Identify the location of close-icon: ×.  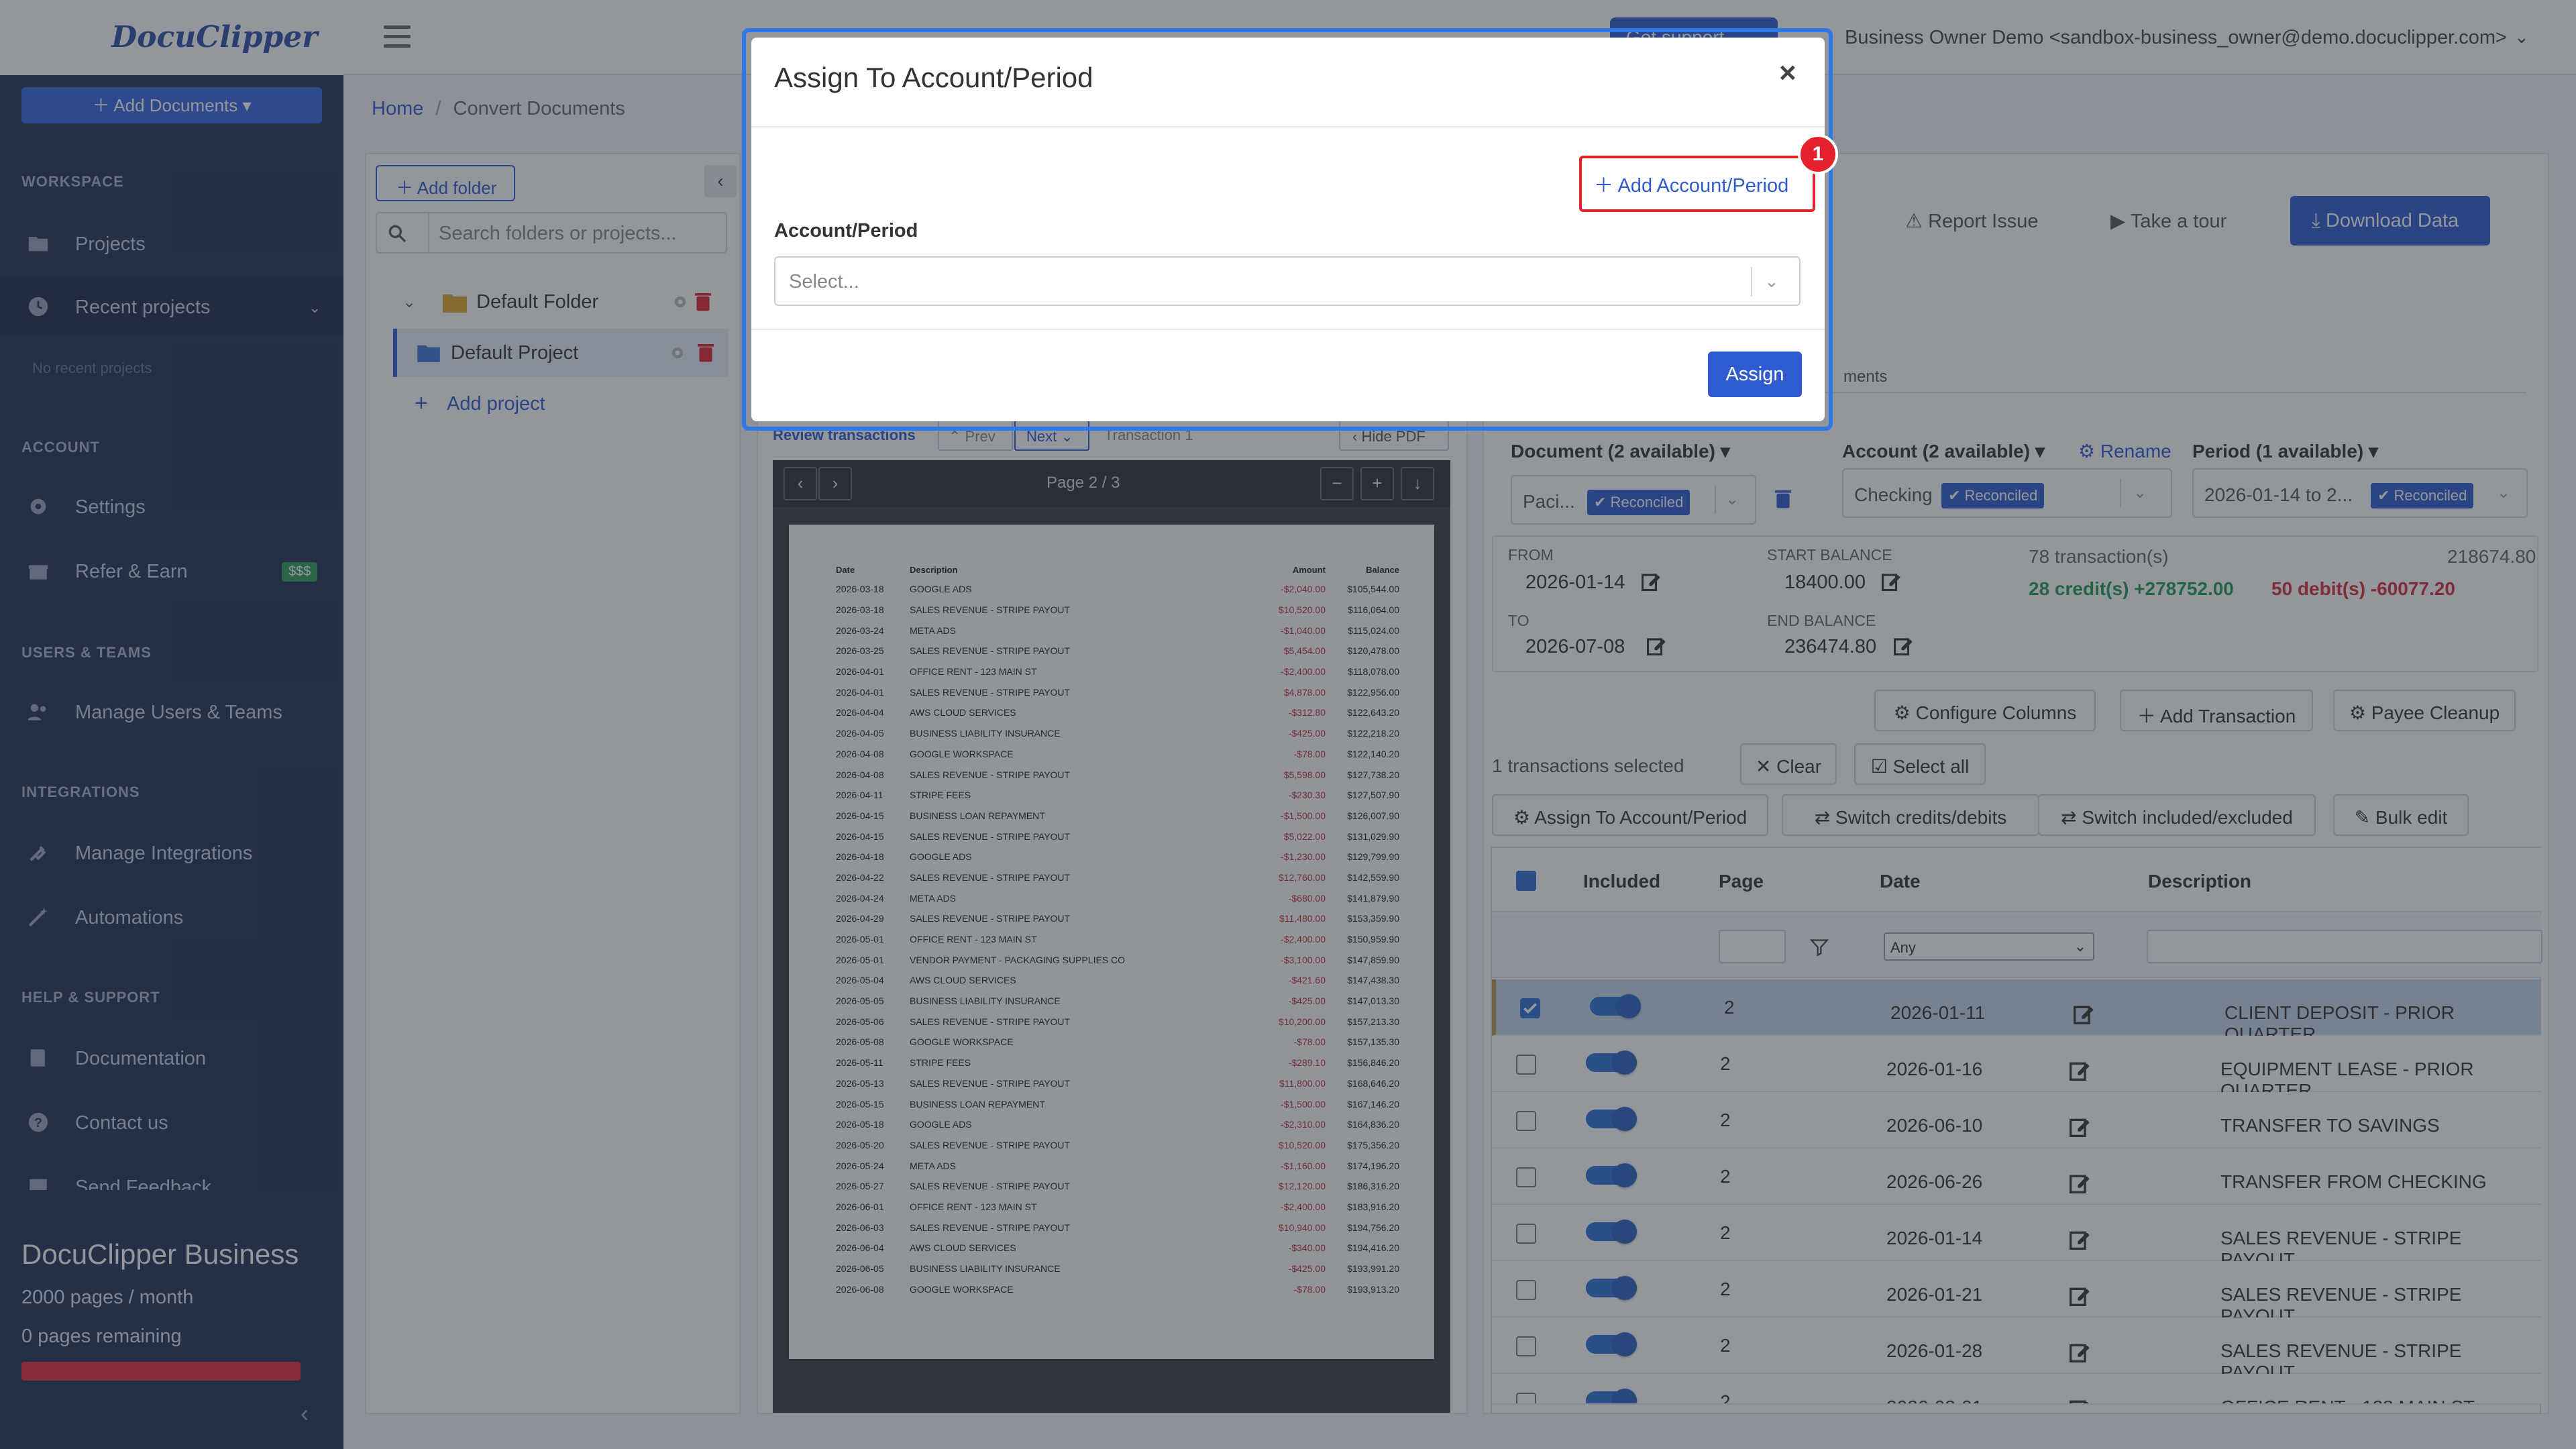
(1787, 73).